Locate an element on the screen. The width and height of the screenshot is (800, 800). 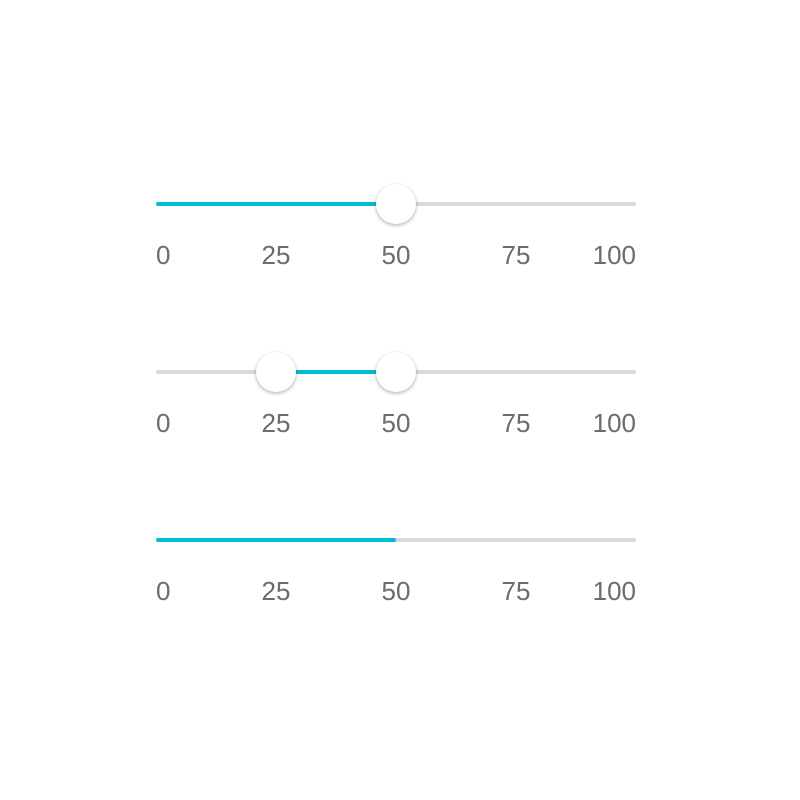
range-slider: 0 25 50 75 100 is located at coordinates (396, 395).